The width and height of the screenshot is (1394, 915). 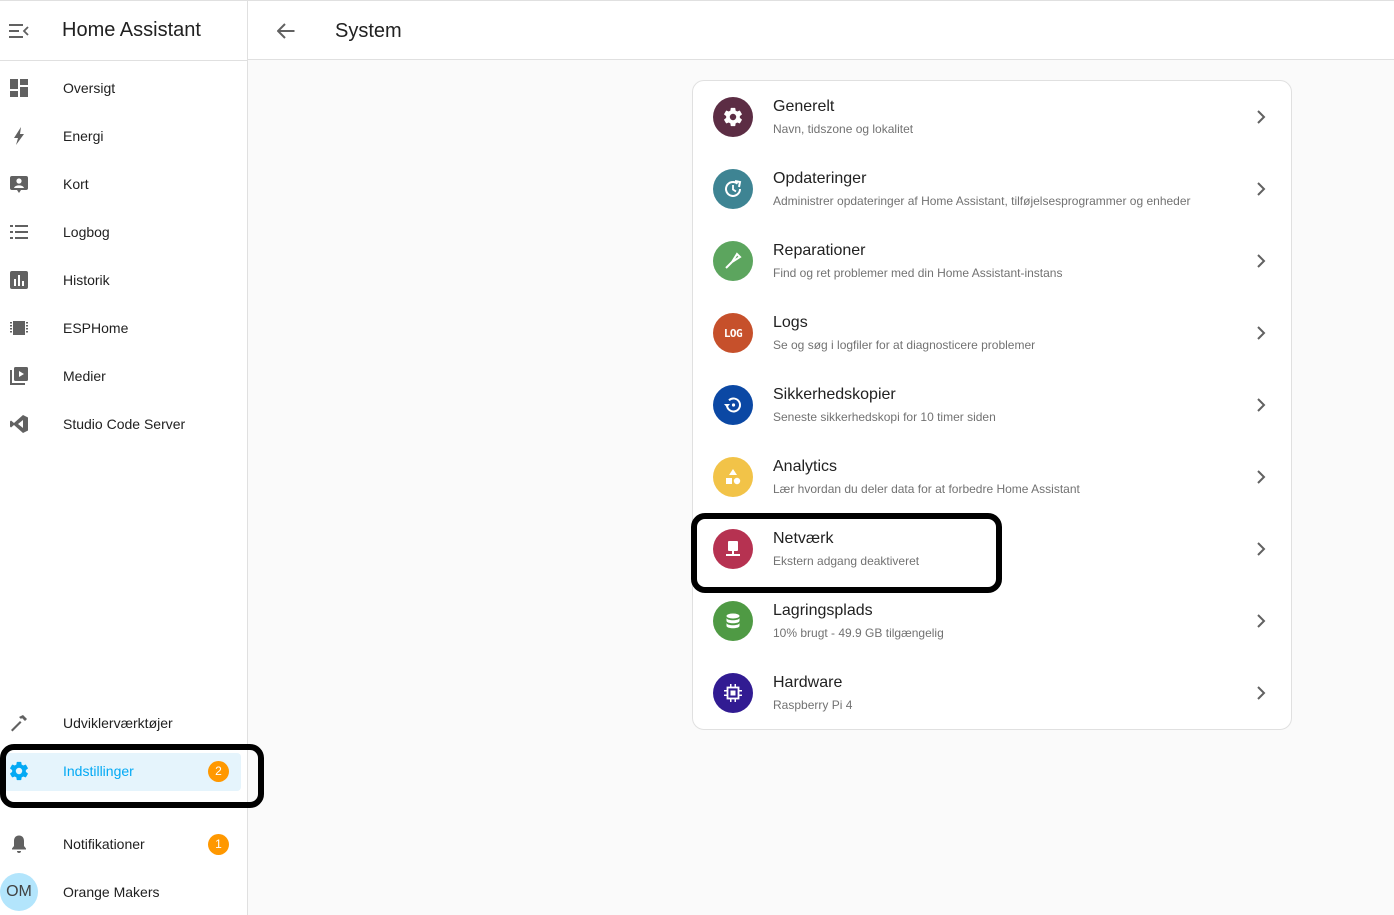 What do you see at coordinates (86, 232) in the screenshot?
I see `sidebar-item-label: Logbog` at bounding box center [86, 232].